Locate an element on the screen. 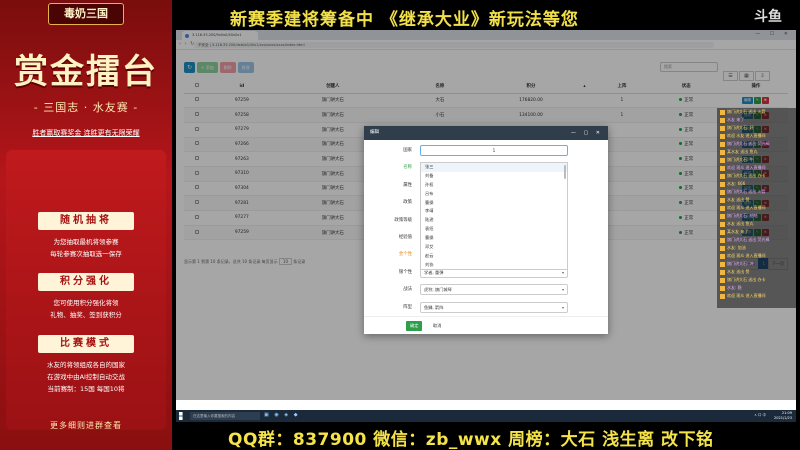 The image size is (800, 450). taskbar-clock: 21:09 2021/1/23 is located at coordinates (783, 416).